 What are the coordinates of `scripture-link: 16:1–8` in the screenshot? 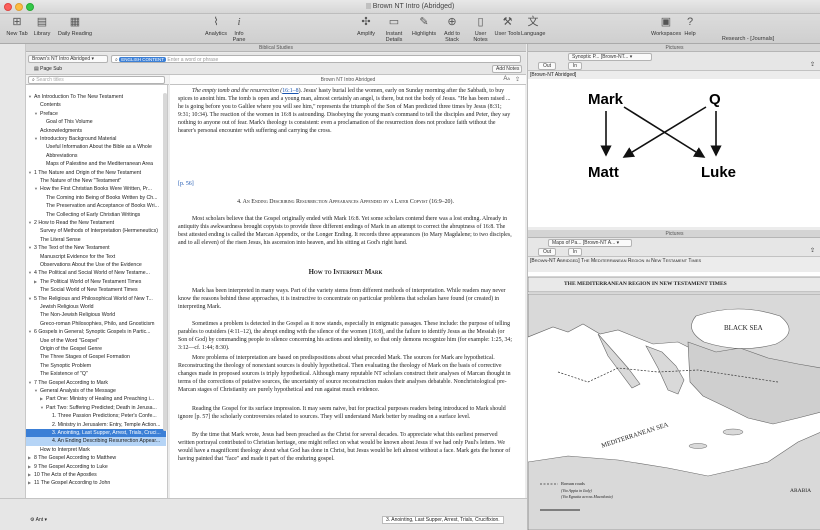 It's located at (290, 91).